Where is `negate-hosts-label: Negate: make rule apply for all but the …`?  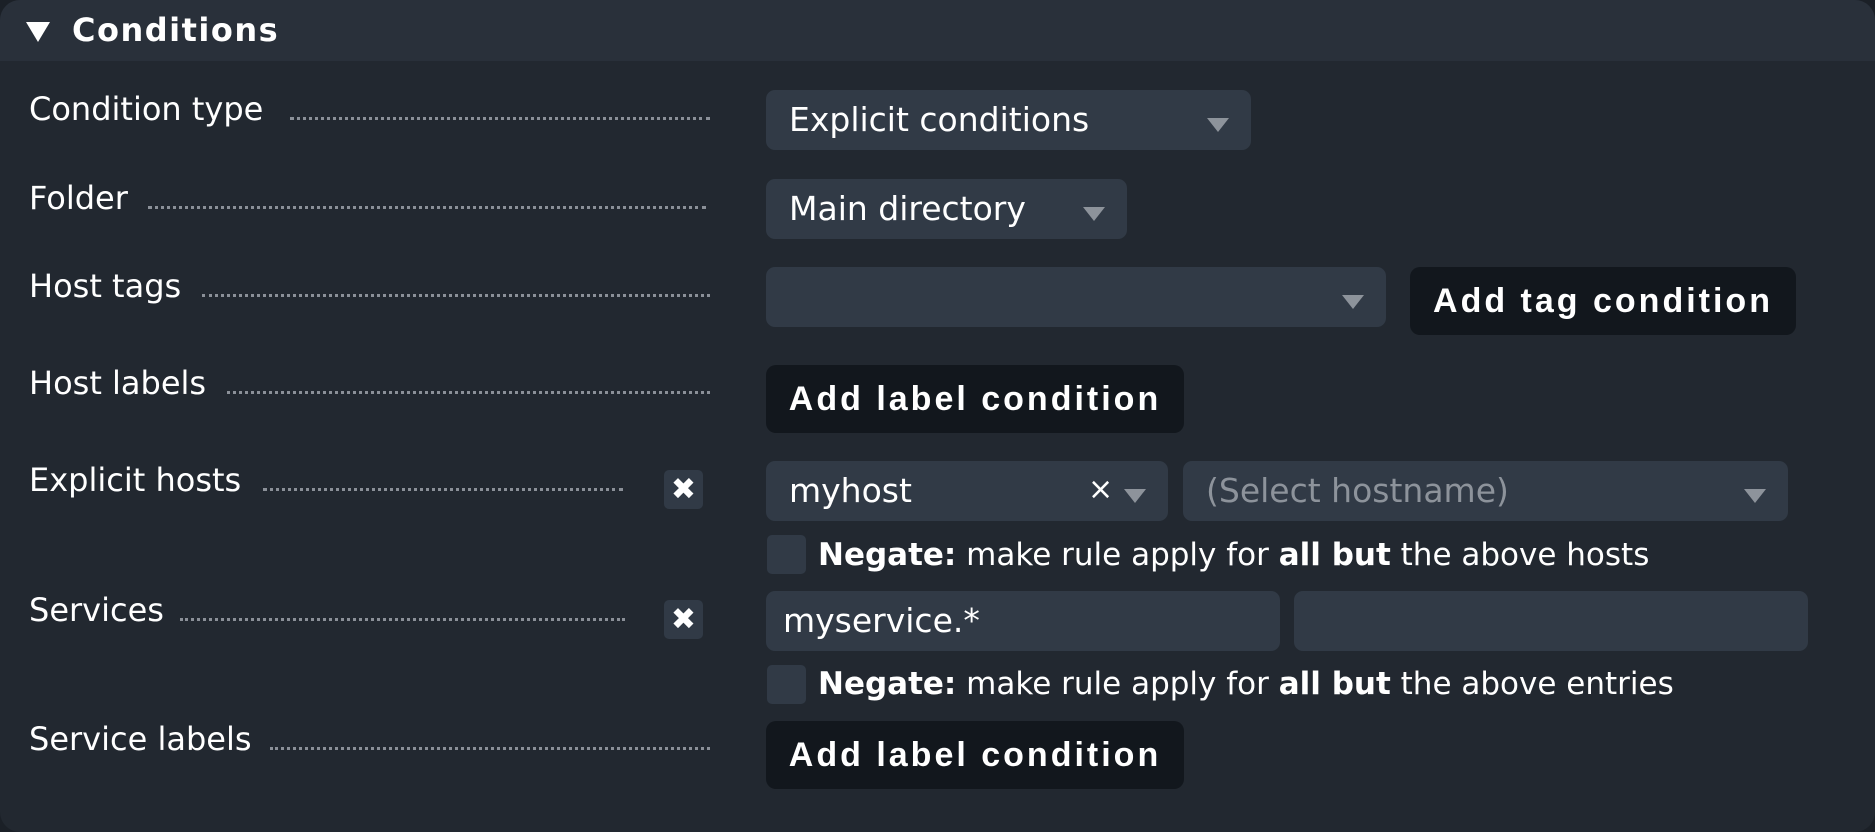
negate-hosts-label: Negate: make rule apply for all but the … is located at coordinates (1233, 555).